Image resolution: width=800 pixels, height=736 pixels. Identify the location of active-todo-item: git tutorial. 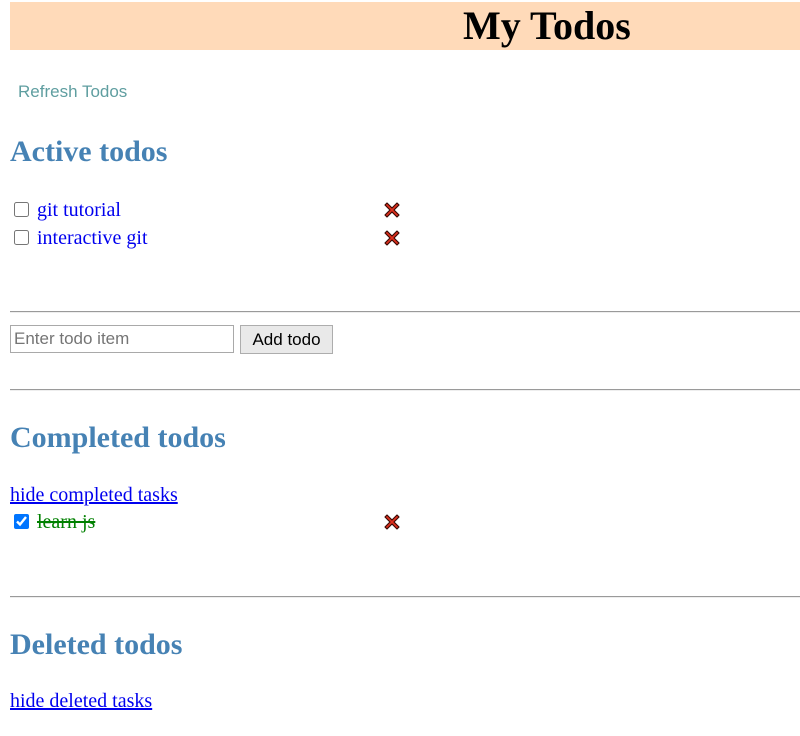
(214, 210).